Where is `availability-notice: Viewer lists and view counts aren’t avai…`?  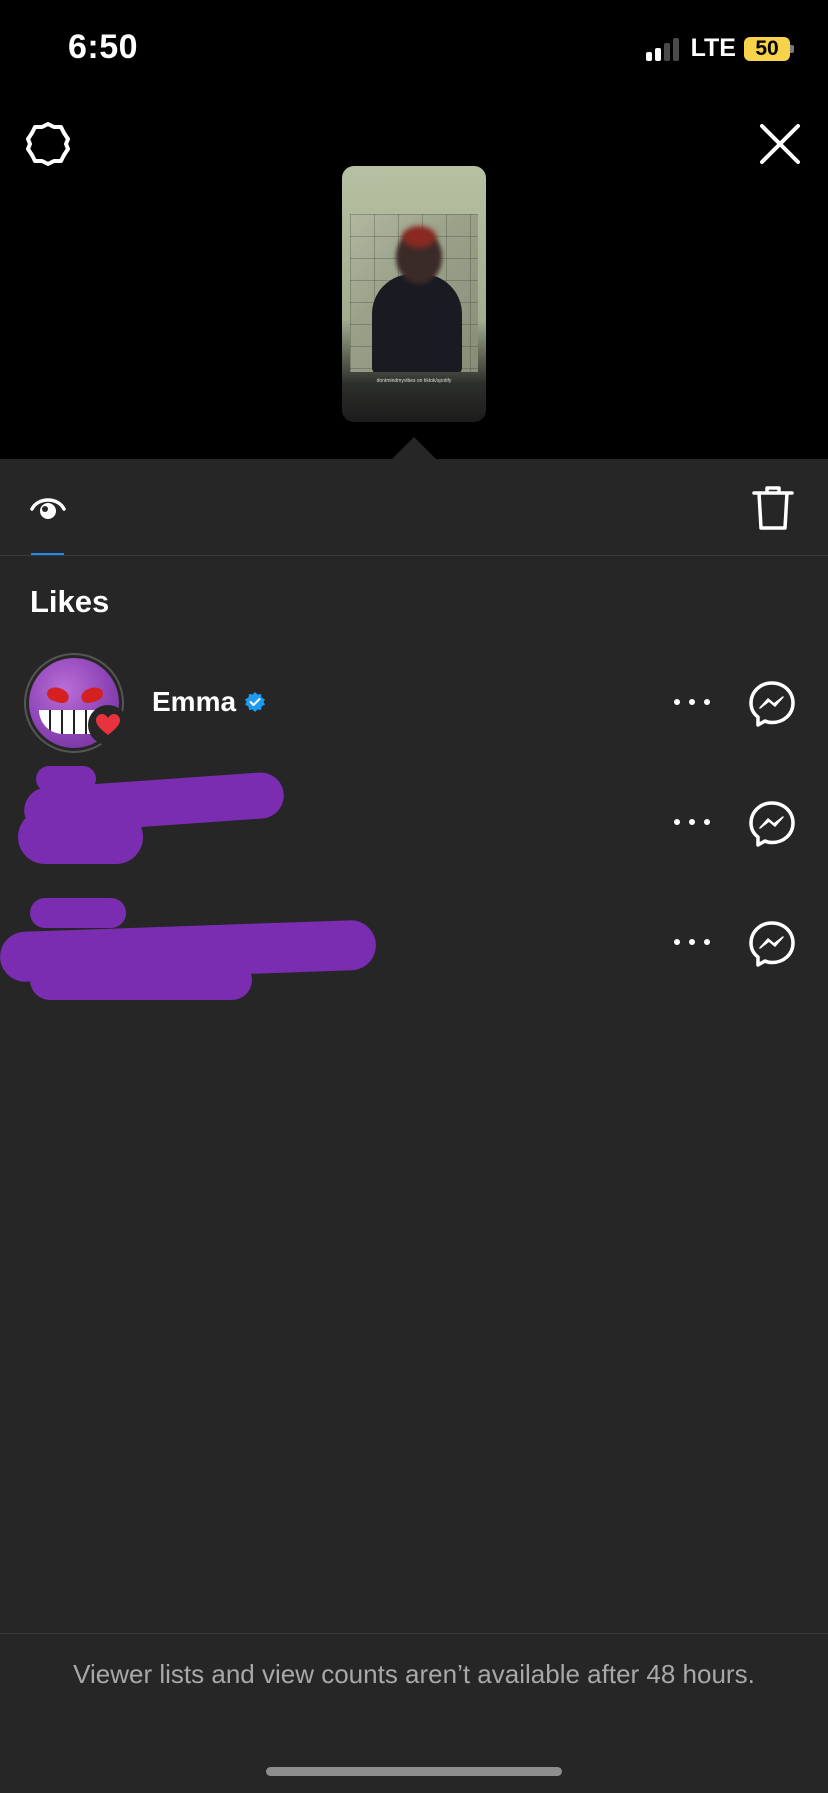 availability-notice: Viewer lists and view counts aren’t avai… is located at coordinates (414, 1674).